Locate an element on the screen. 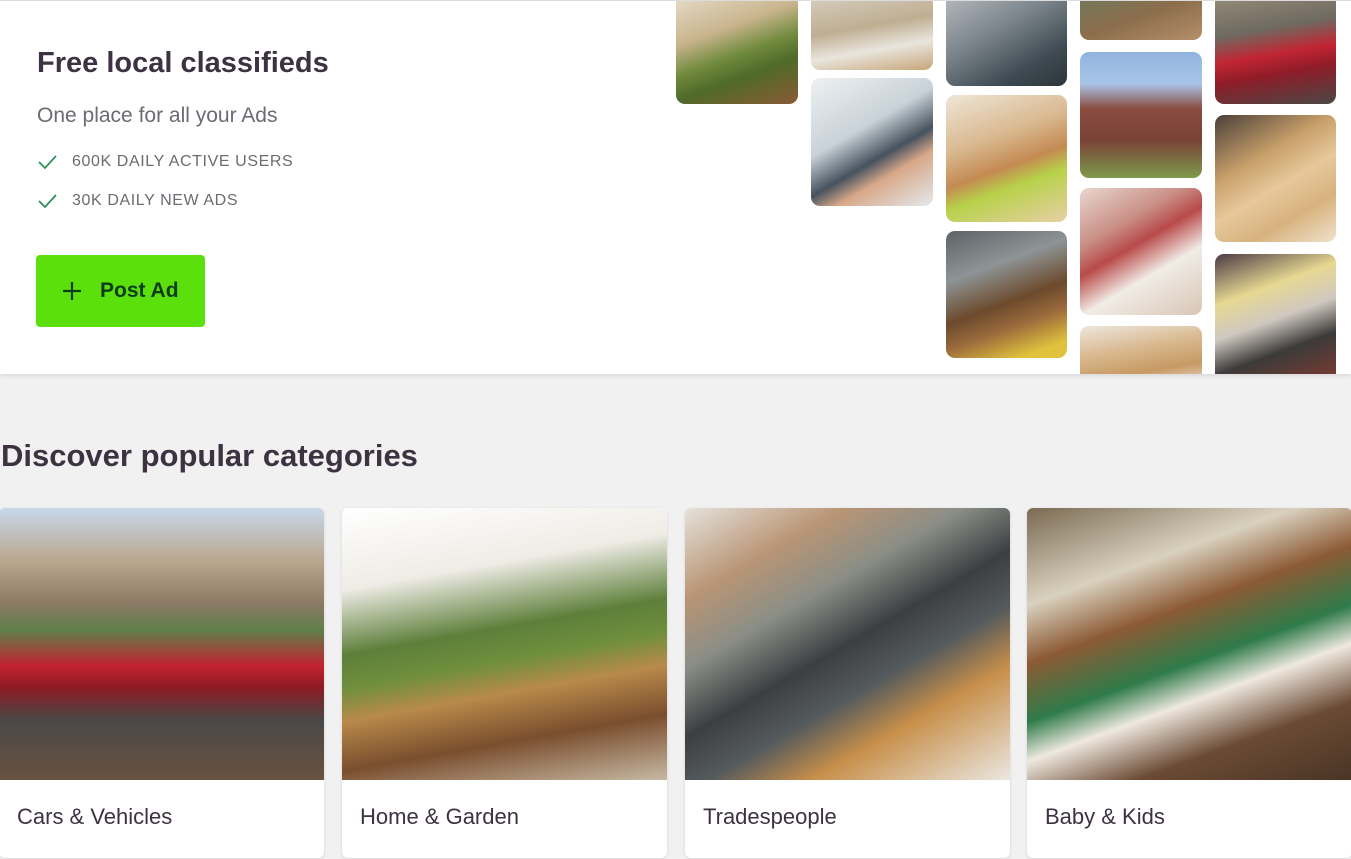  category-image-cars is located at coordinates (162, 644).